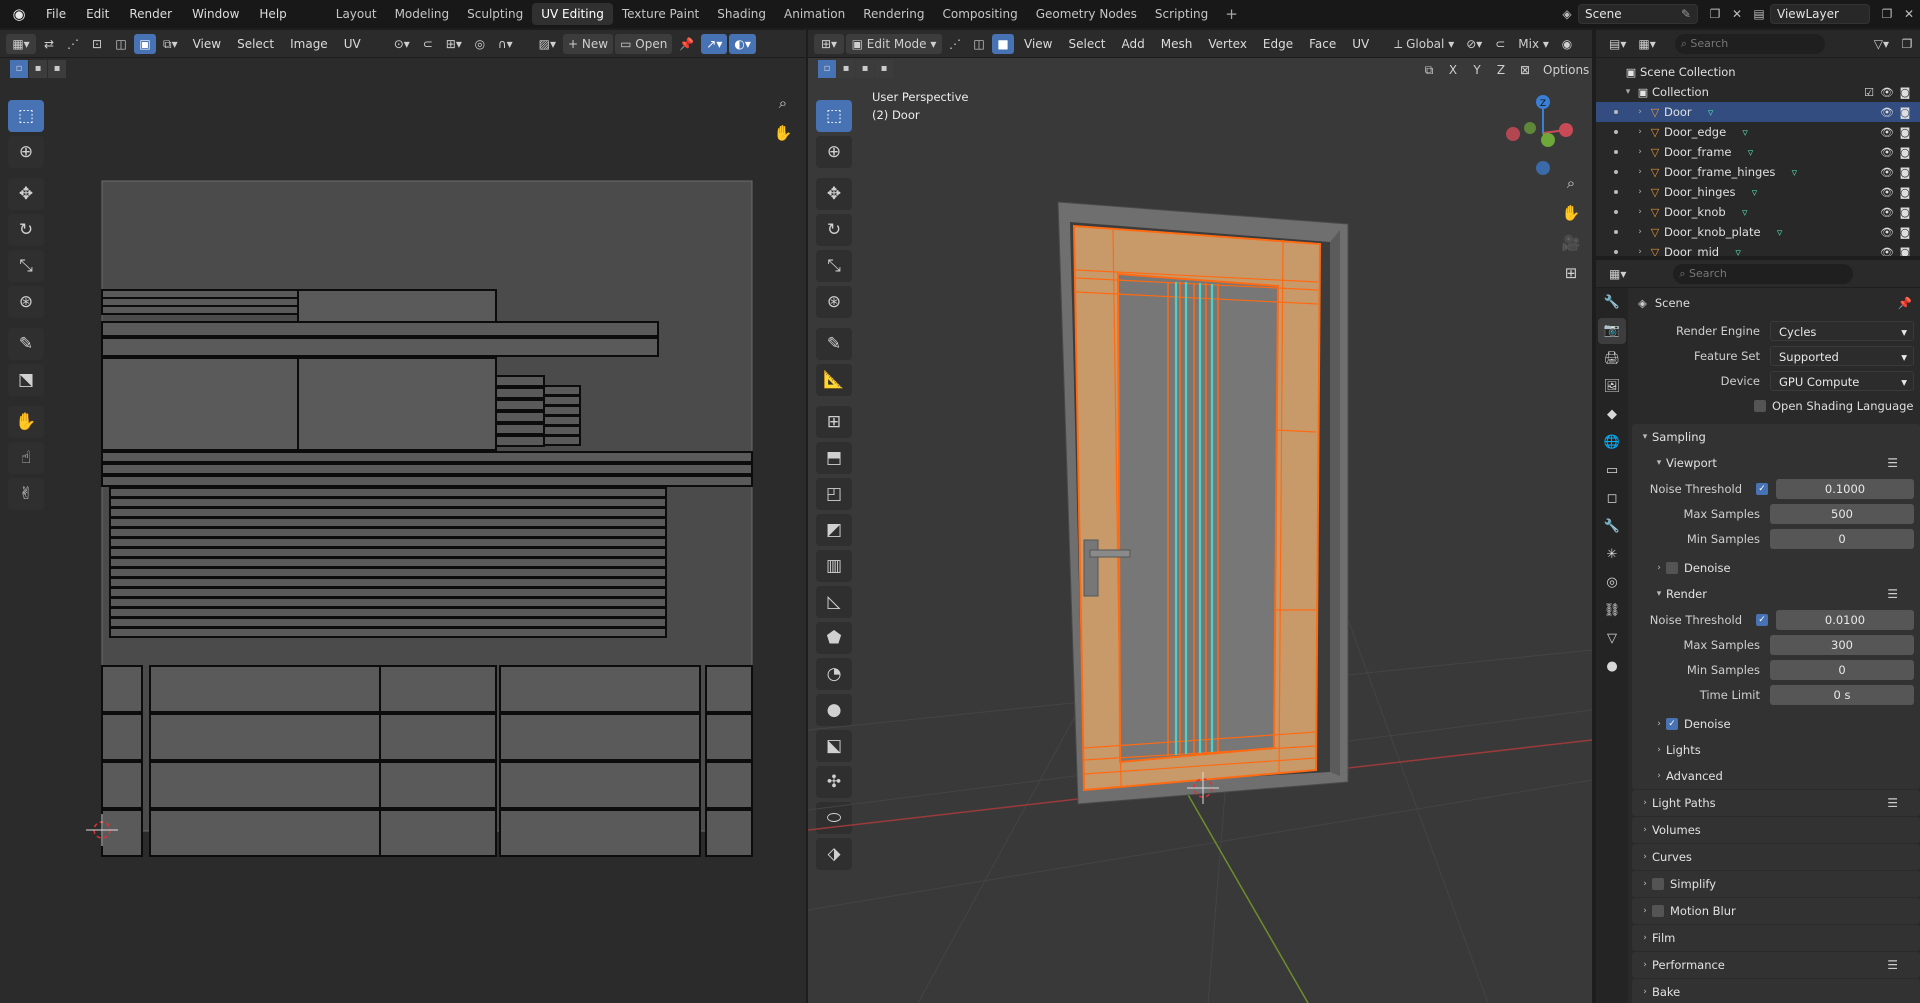 Image resolution: width=1920 pixels, height=1003 pixels. I want to click on menu-file: File, so click(56, 14).